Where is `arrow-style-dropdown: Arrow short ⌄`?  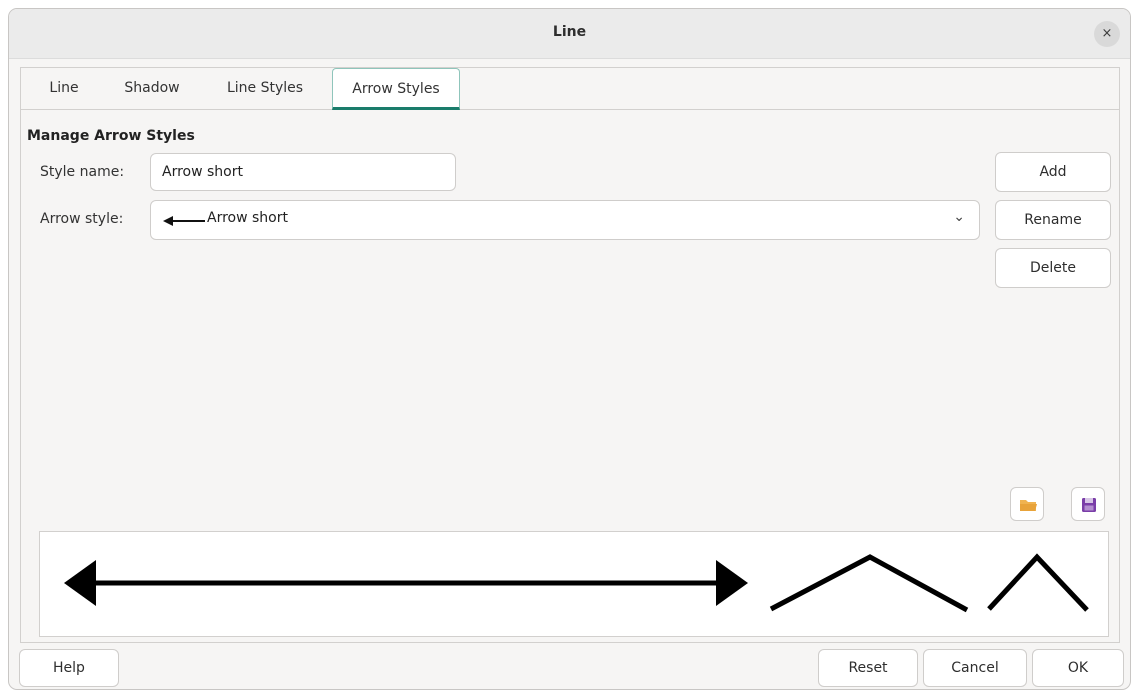
arrow-style-dropdown: Arrow short ⌄ is located at coordinates (565, 220).